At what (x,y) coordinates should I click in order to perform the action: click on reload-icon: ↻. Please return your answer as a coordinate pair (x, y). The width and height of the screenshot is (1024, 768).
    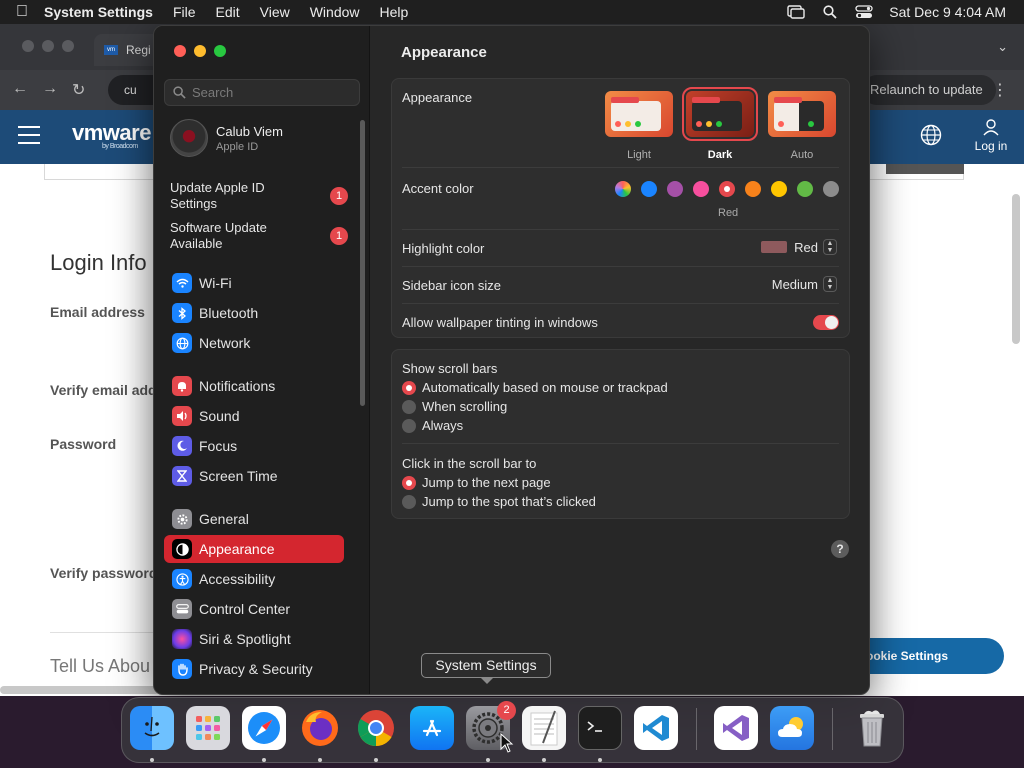
    Looking at the image, I should click on (78, 90).